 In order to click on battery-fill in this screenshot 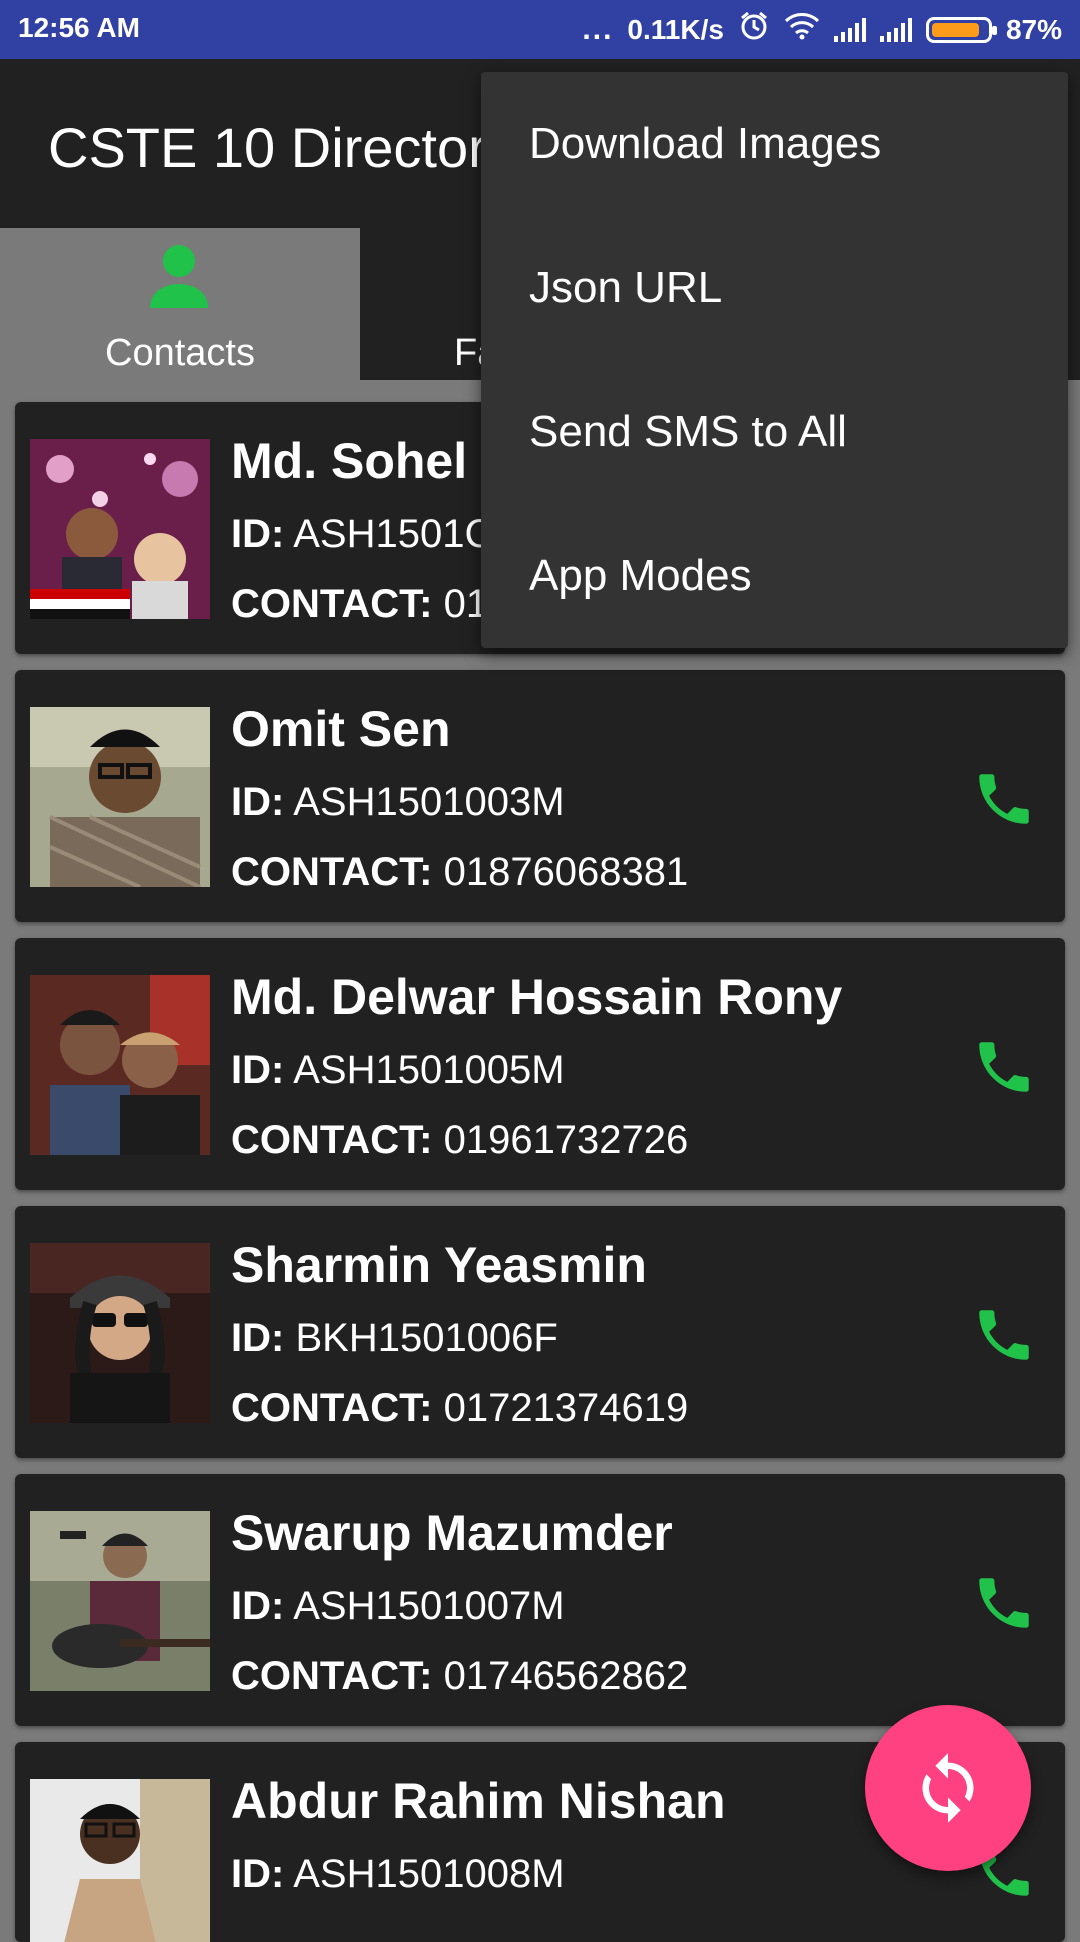, I will do `click(955, 29)`.